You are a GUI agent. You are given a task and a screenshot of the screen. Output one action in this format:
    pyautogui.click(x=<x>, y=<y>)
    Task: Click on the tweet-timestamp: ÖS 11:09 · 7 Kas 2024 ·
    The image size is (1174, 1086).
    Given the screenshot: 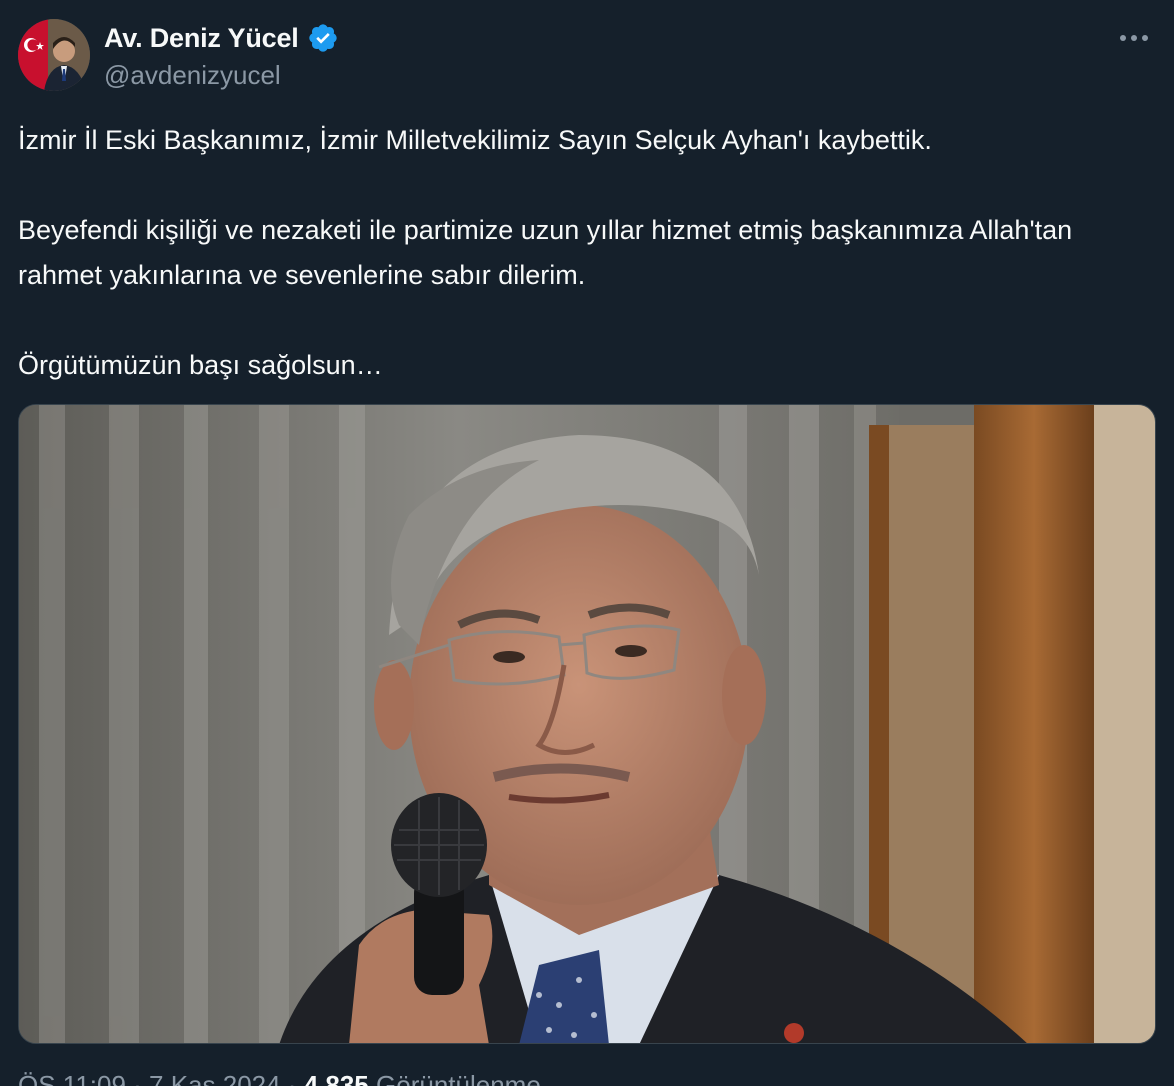 What is the action you would take?
    pyautogui.click(x=157, y=1078)
    